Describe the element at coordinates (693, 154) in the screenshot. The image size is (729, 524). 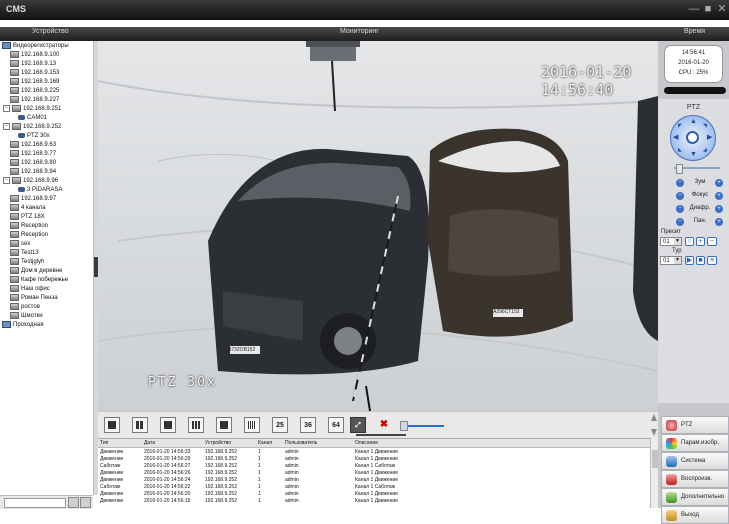
I see `arrow-down-icon: ▼` at that location.